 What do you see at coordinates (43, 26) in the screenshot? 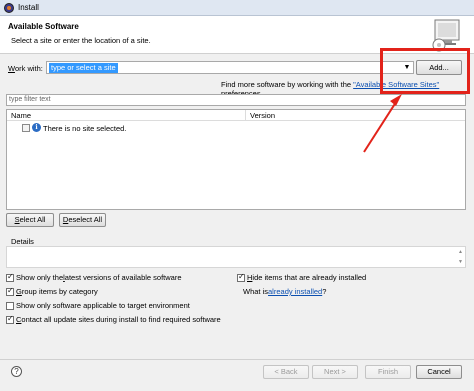
I see `banner-title: Available Software` at bounding box center [43, 26].